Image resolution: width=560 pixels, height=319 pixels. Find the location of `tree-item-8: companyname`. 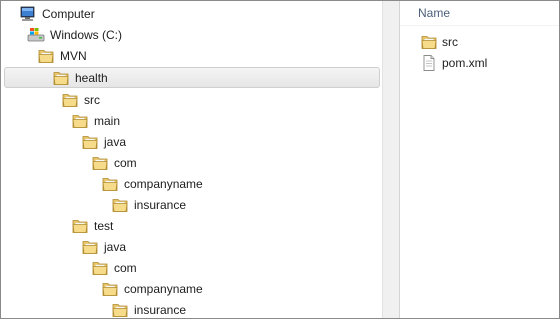

tree-item-8: companyname is located at coordinates (192, 183).